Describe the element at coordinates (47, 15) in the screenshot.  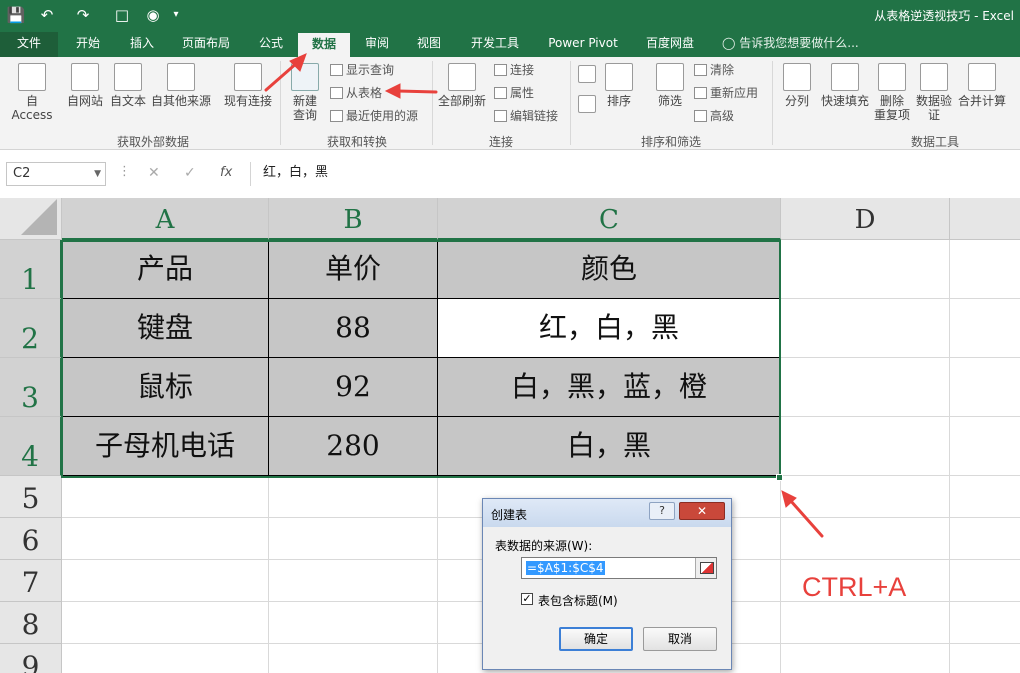
I see `undo-icon: ↶` at that location.